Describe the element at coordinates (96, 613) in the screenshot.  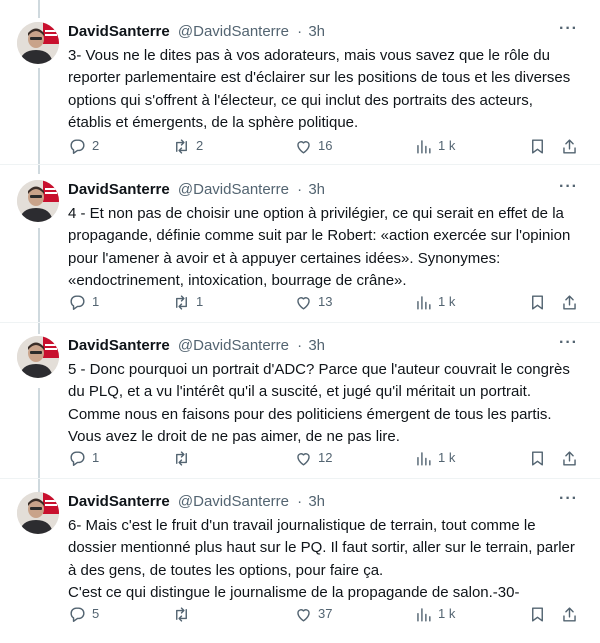
I see `reply-count: 5` at that location.